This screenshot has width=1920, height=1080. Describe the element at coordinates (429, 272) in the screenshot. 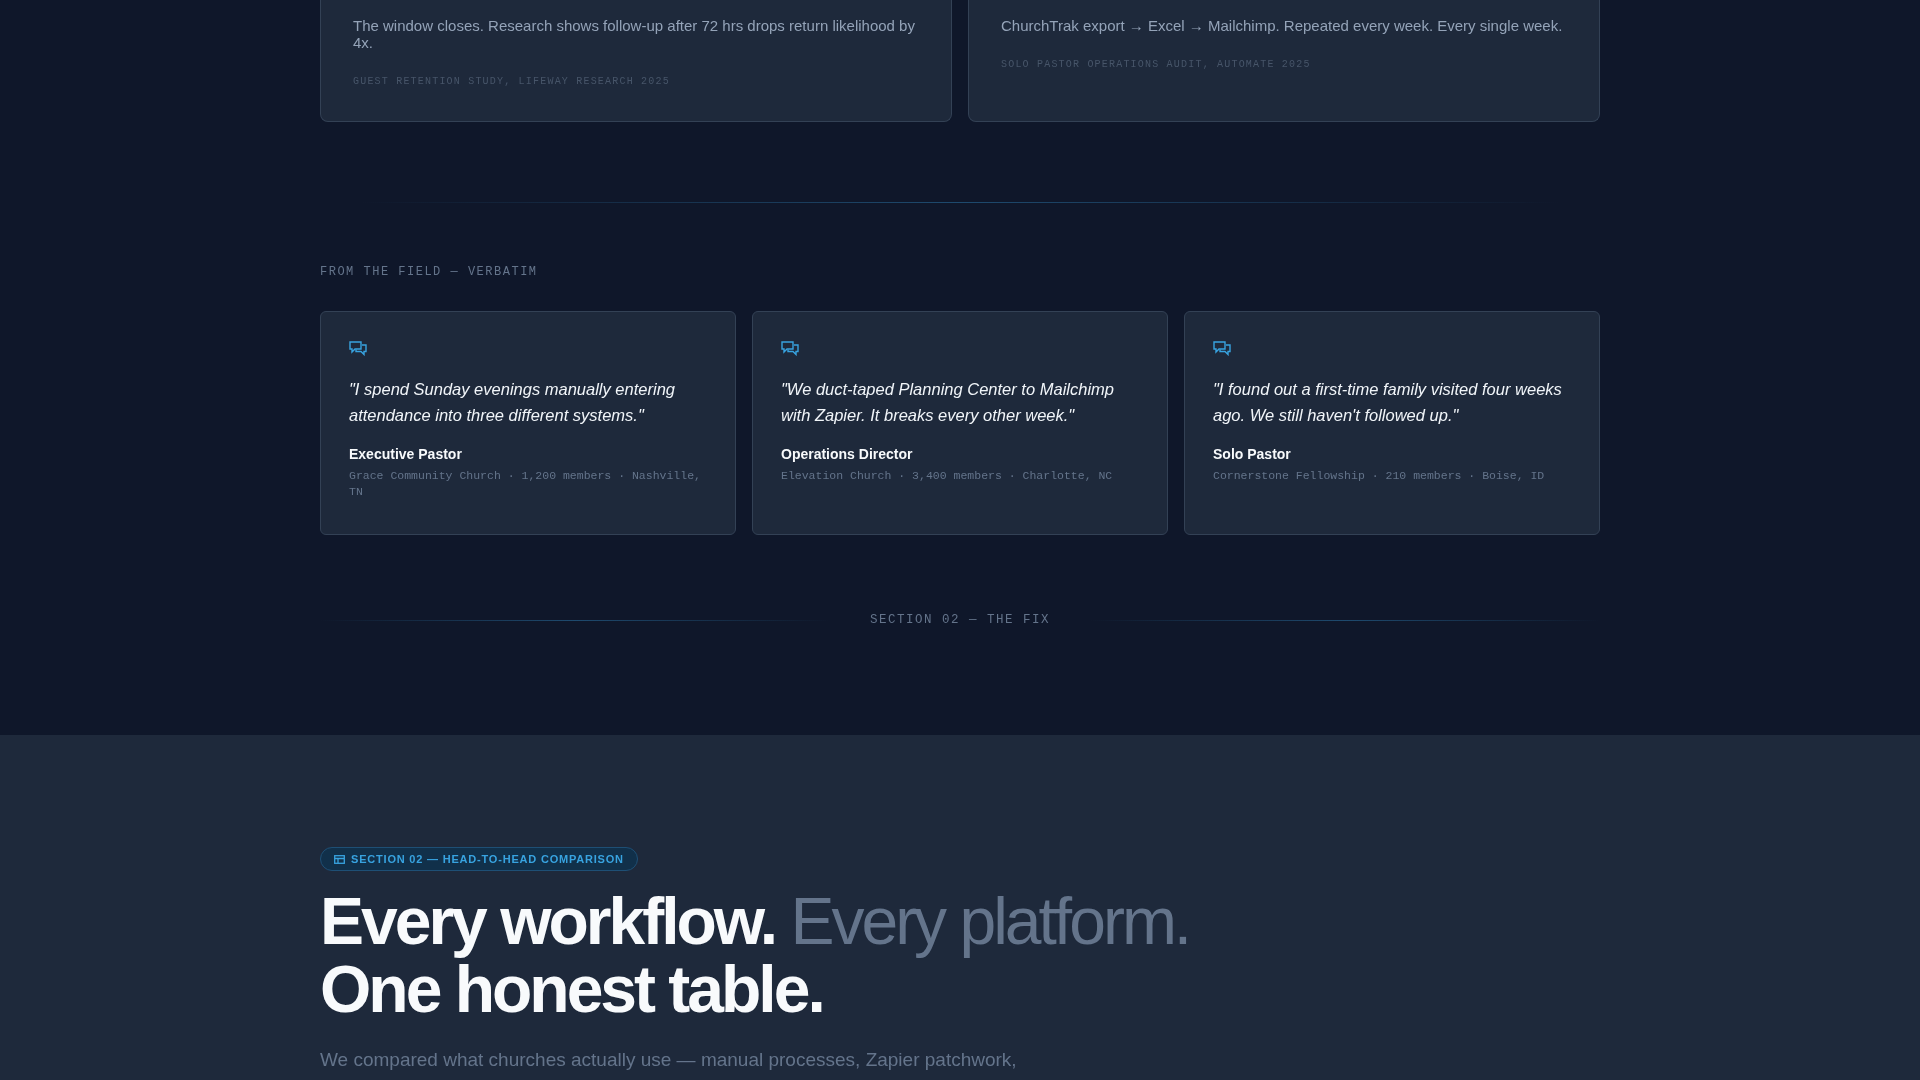

I see `section-label: FROM THE FIELD — VERBATIM` at that location.